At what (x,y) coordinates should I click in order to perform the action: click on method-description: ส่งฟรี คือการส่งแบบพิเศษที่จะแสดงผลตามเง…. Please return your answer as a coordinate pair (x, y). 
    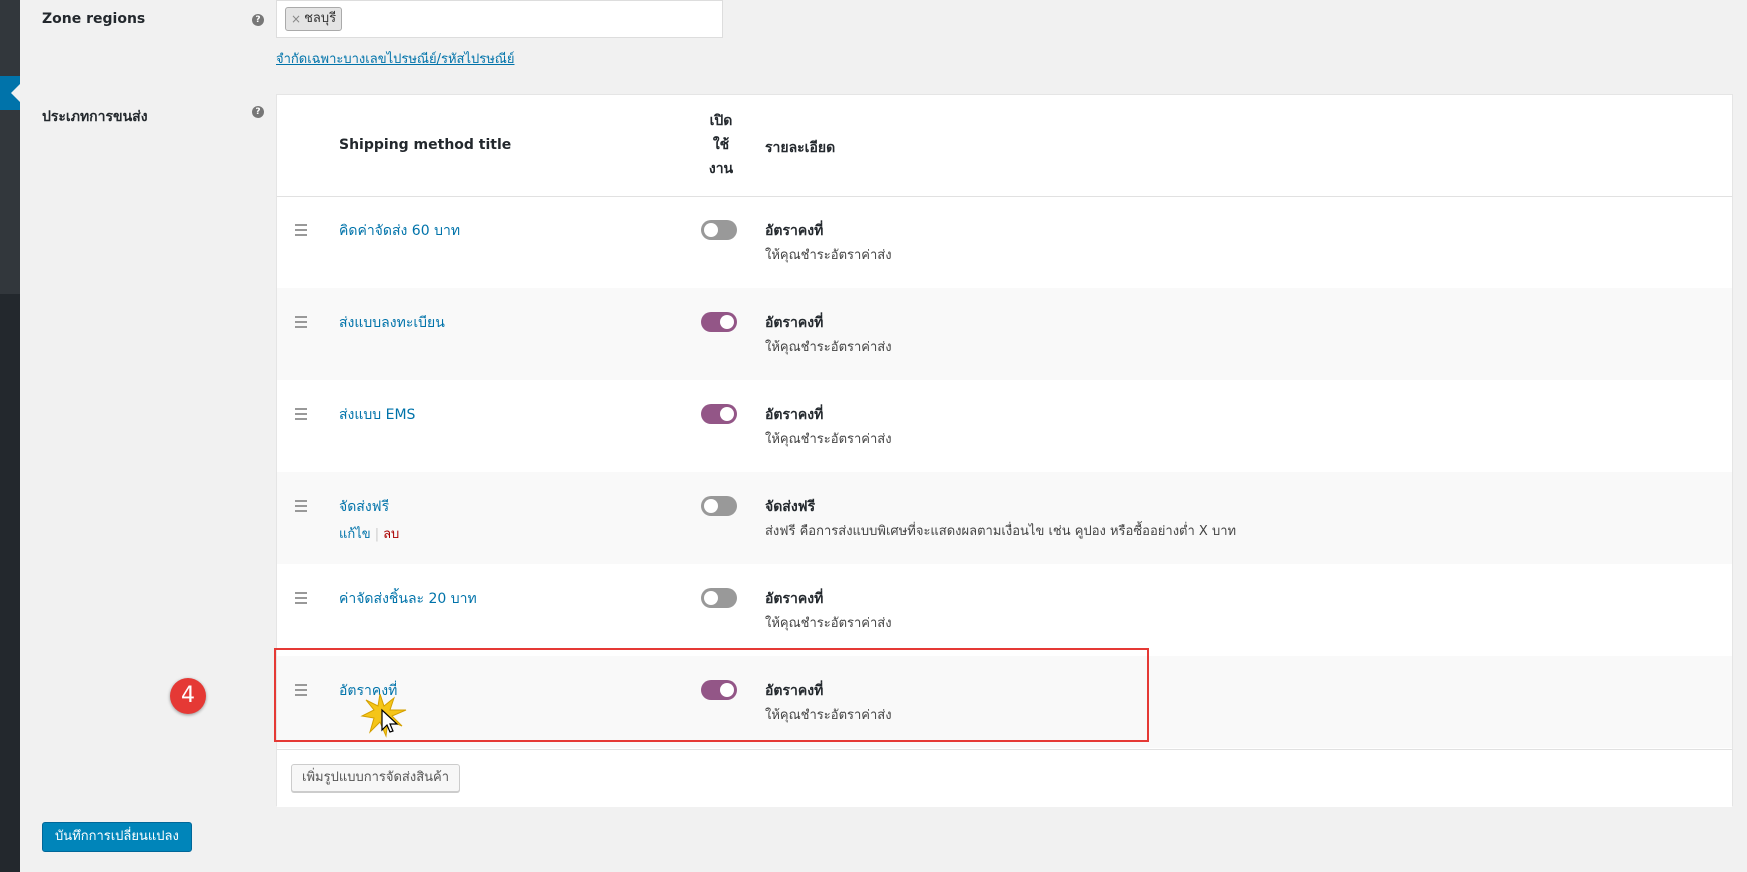
    Looking at the image, I should click on (1001, 531).